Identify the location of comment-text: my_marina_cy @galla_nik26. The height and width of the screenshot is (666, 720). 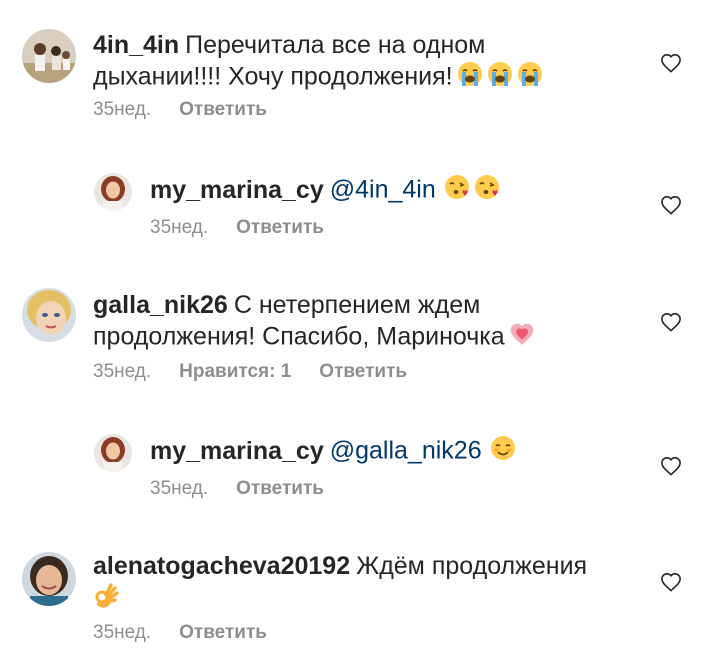
(360, 452).